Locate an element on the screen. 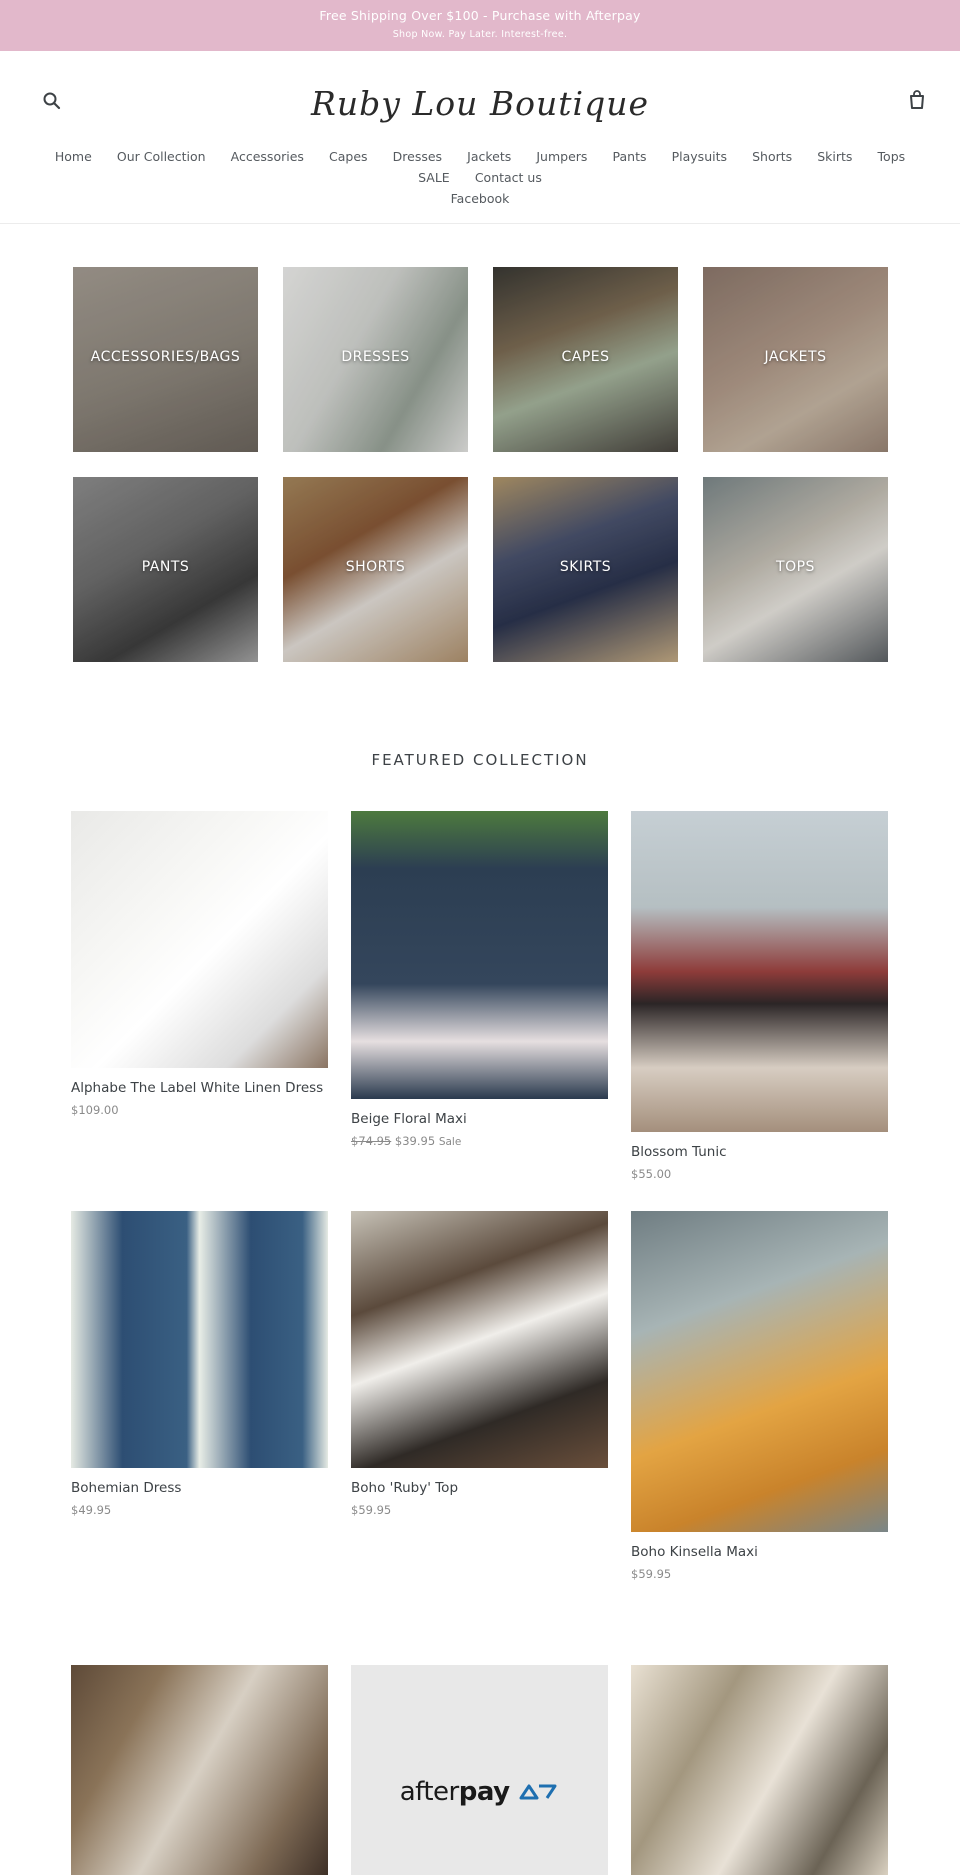 The image size is (960, 1875). compare-at-price: $74.95 is located at coordinates (371, 1141).